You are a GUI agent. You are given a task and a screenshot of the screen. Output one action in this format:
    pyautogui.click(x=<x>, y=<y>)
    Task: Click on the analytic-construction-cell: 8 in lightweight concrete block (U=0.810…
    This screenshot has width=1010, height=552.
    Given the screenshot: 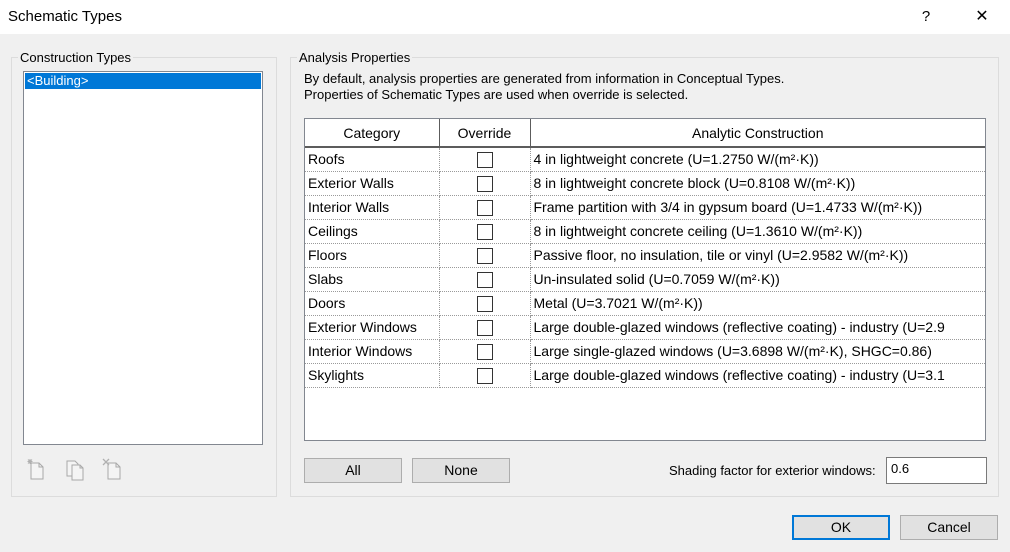 What is the action you would take?
    pyautogui.click(x=757, y=183)
    